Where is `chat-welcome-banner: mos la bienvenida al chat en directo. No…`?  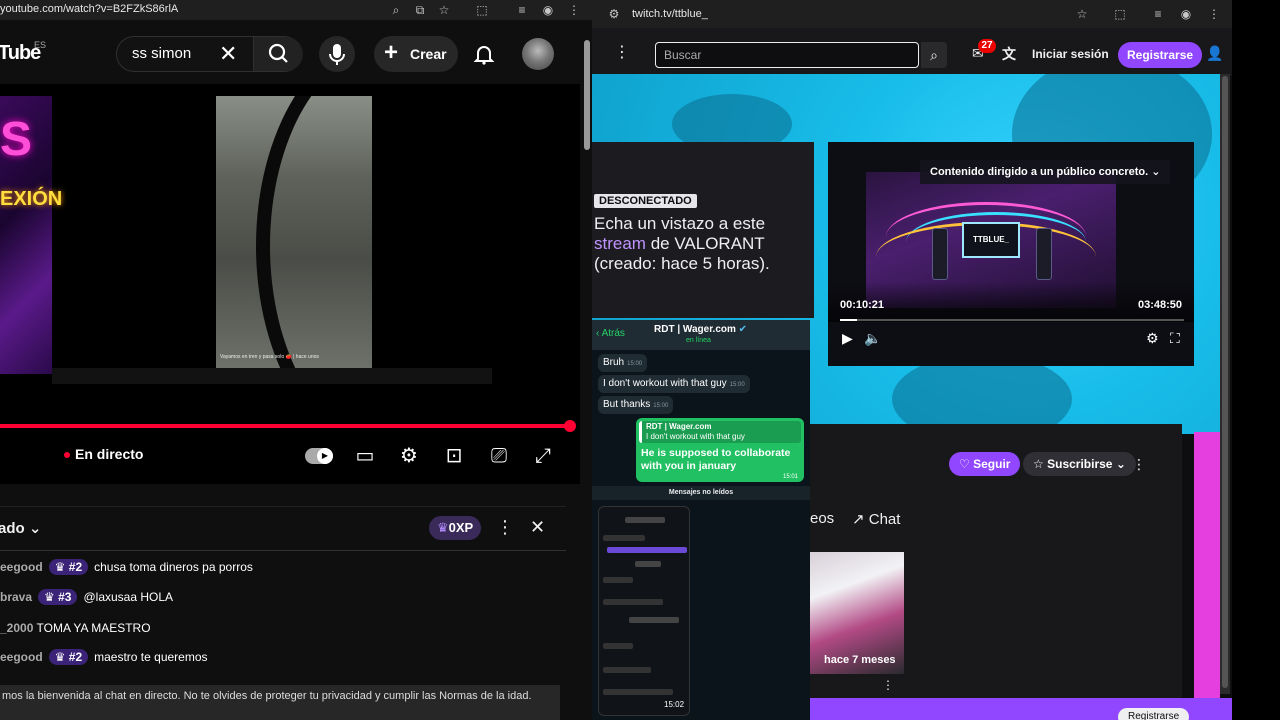
chat-welcome-banner: mos la bienvenida al chat en directo. No… is located at coordinates (280, 702).